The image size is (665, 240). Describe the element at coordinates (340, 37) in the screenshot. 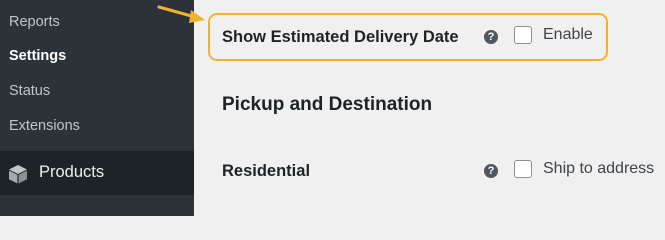

I see `estimated-delivery-label: Show Estimated Delivery Date` at that location.